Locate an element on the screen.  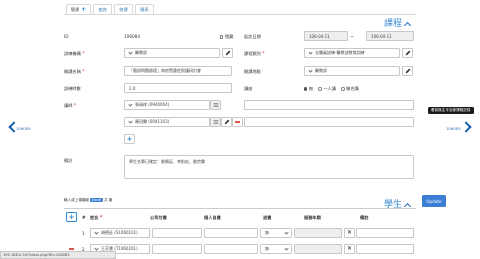
edit-venue-button is located at coordinates (407, 71).